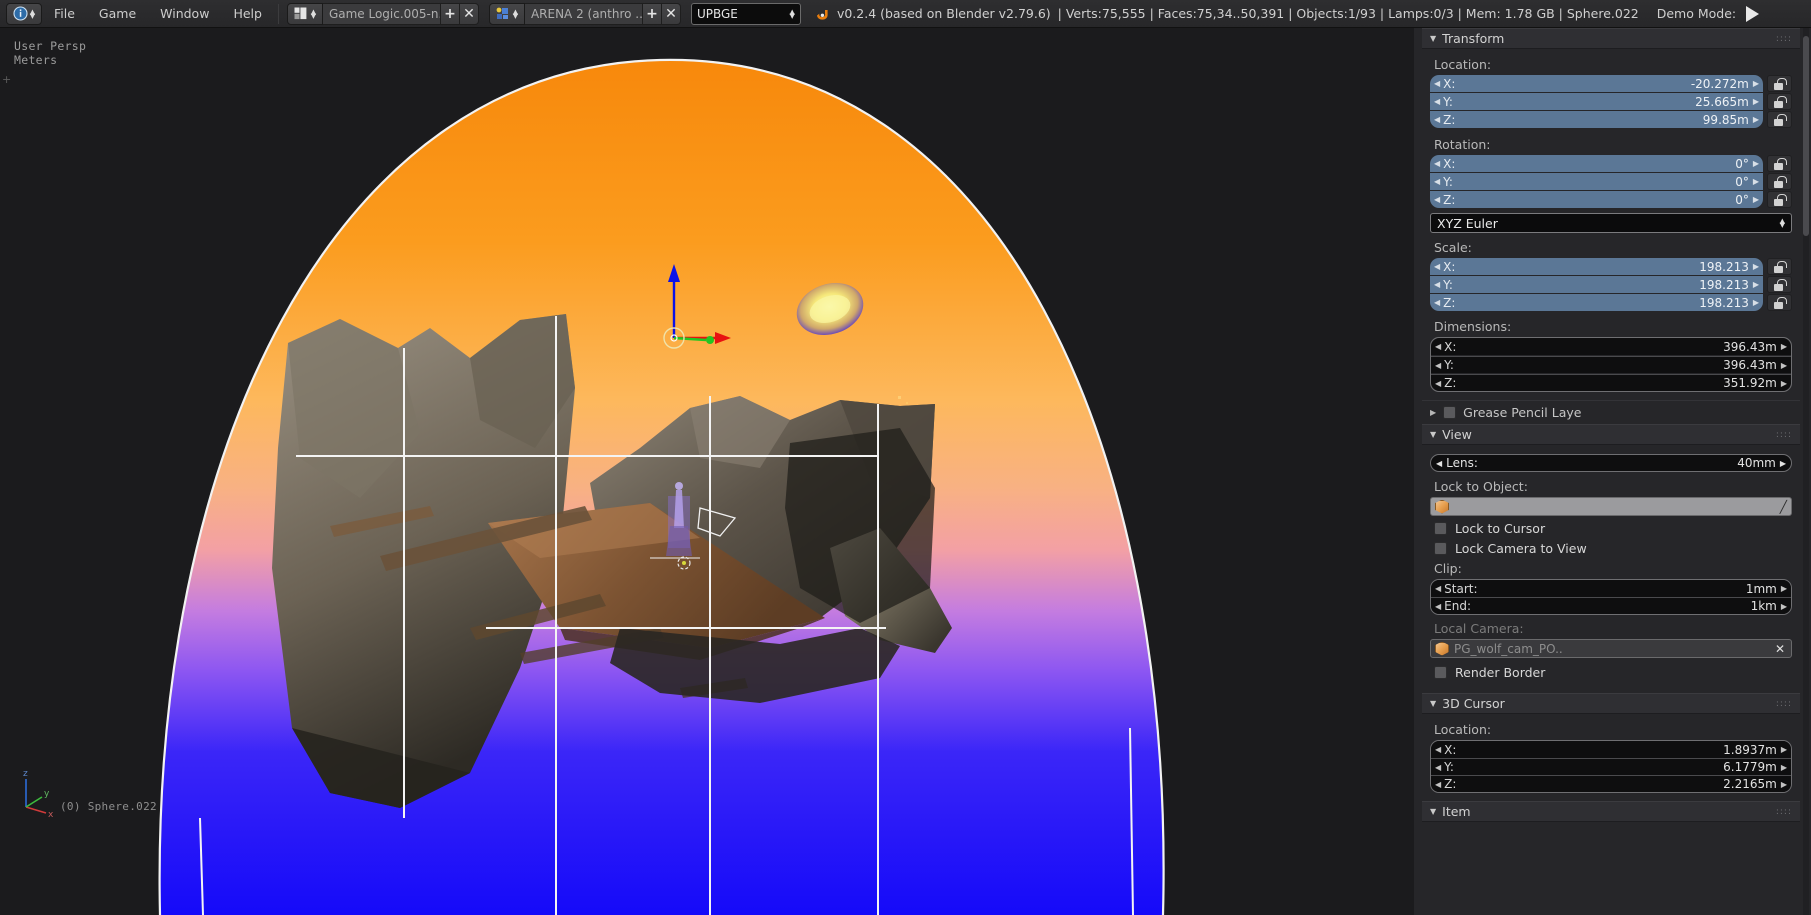 This screenshot has height=915, width=1811. I want to click on menu-help: Help, so click(247, 14).